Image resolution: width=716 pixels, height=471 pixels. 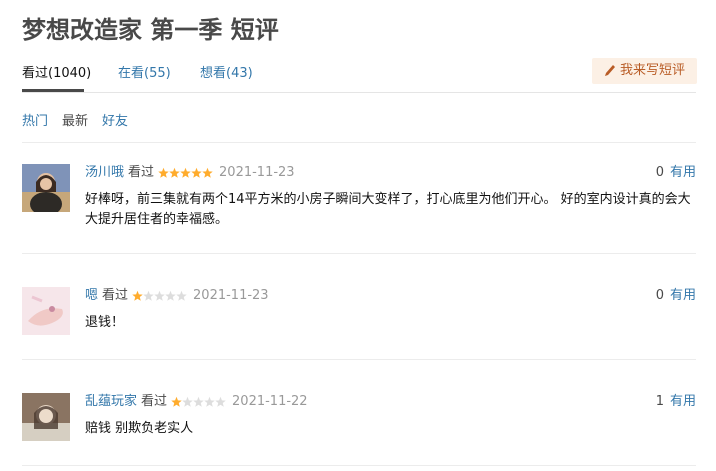 What do you see at coordinates (91, 295) in the screenshot?
I see `comment-username: 嗯` at bounding box center [91, 295].